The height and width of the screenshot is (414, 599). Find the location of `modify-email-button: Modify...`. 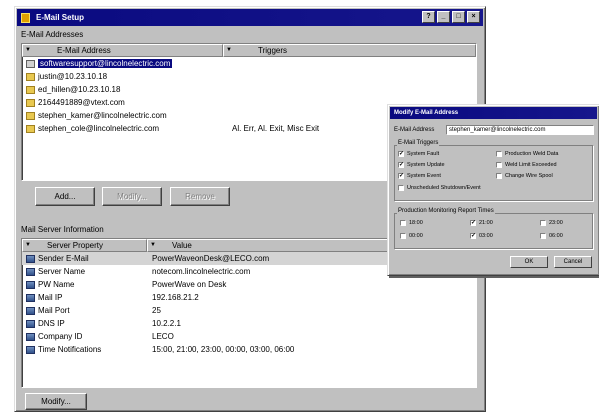

modify-email-button: Modify... is located at coordinates (132, 196).